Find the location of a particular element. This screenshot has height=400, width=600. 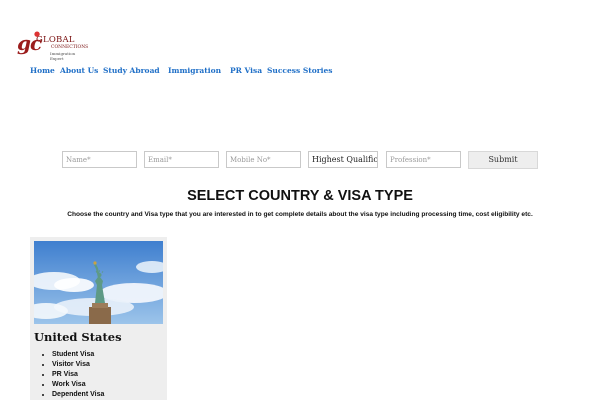

visa-link-dependent: Dependent Visa is located at coordinates (73, 395).